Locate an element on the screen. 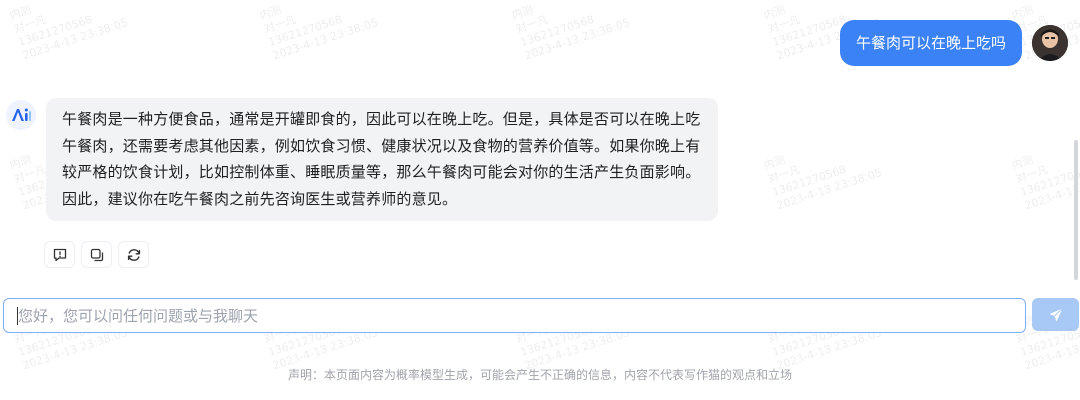 This screenshot has height=400, width=1080. text-caret is located at coordinates (17, 316).